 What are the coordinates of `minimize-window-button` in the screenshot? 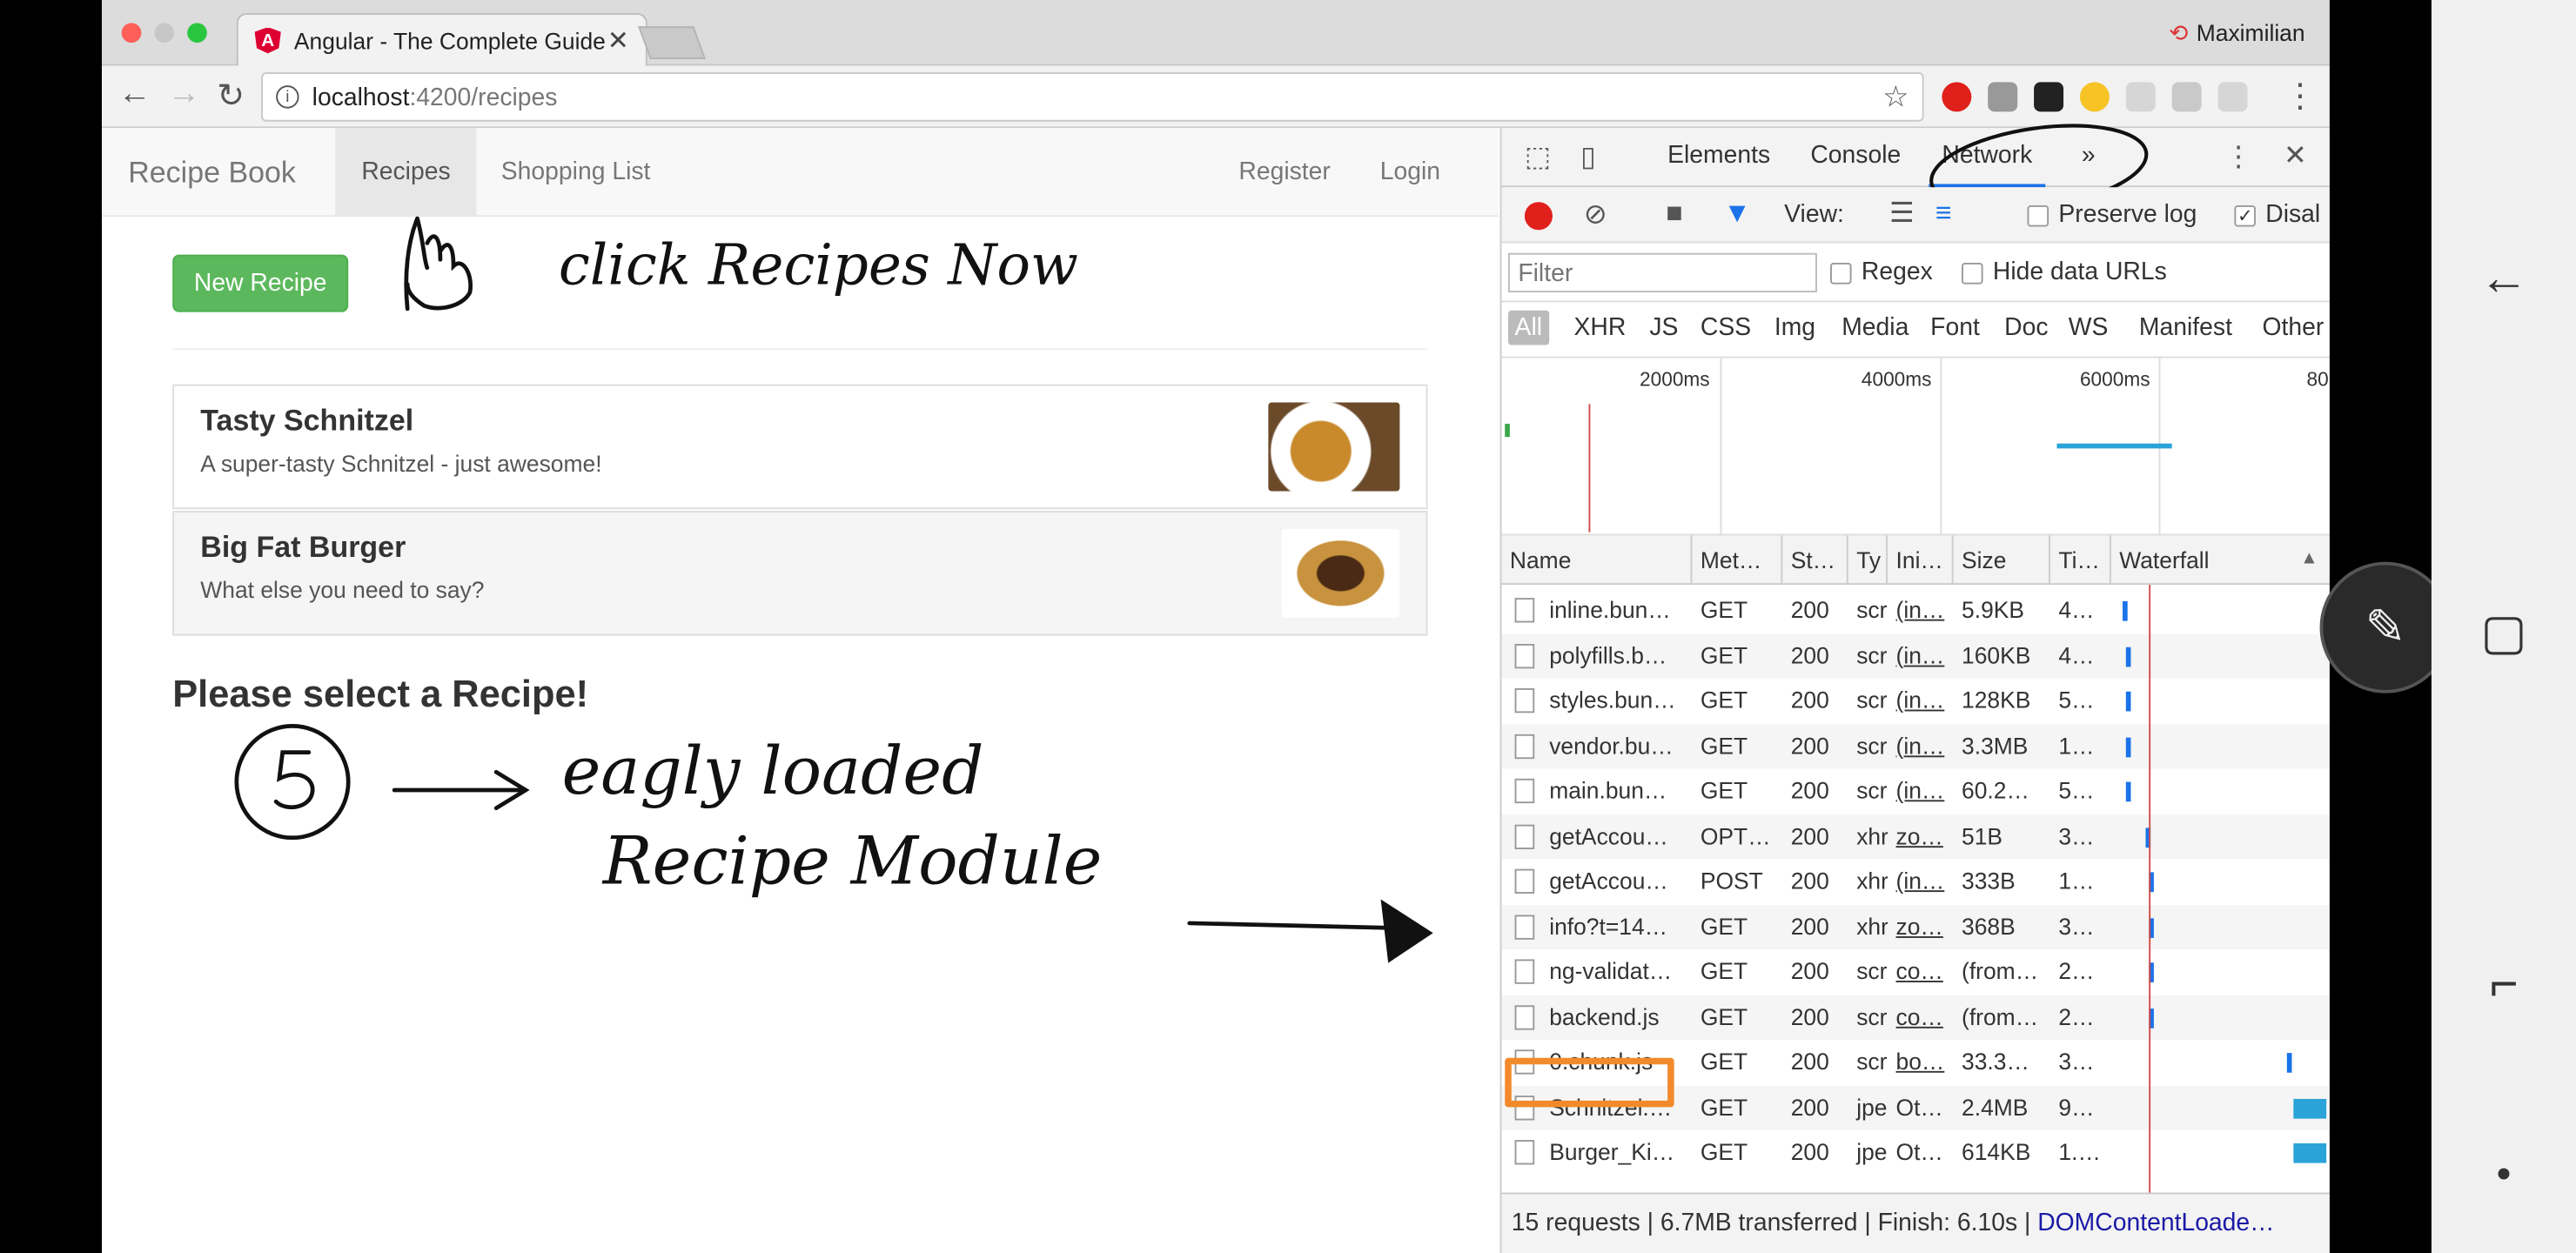 It's located at (164, 33).